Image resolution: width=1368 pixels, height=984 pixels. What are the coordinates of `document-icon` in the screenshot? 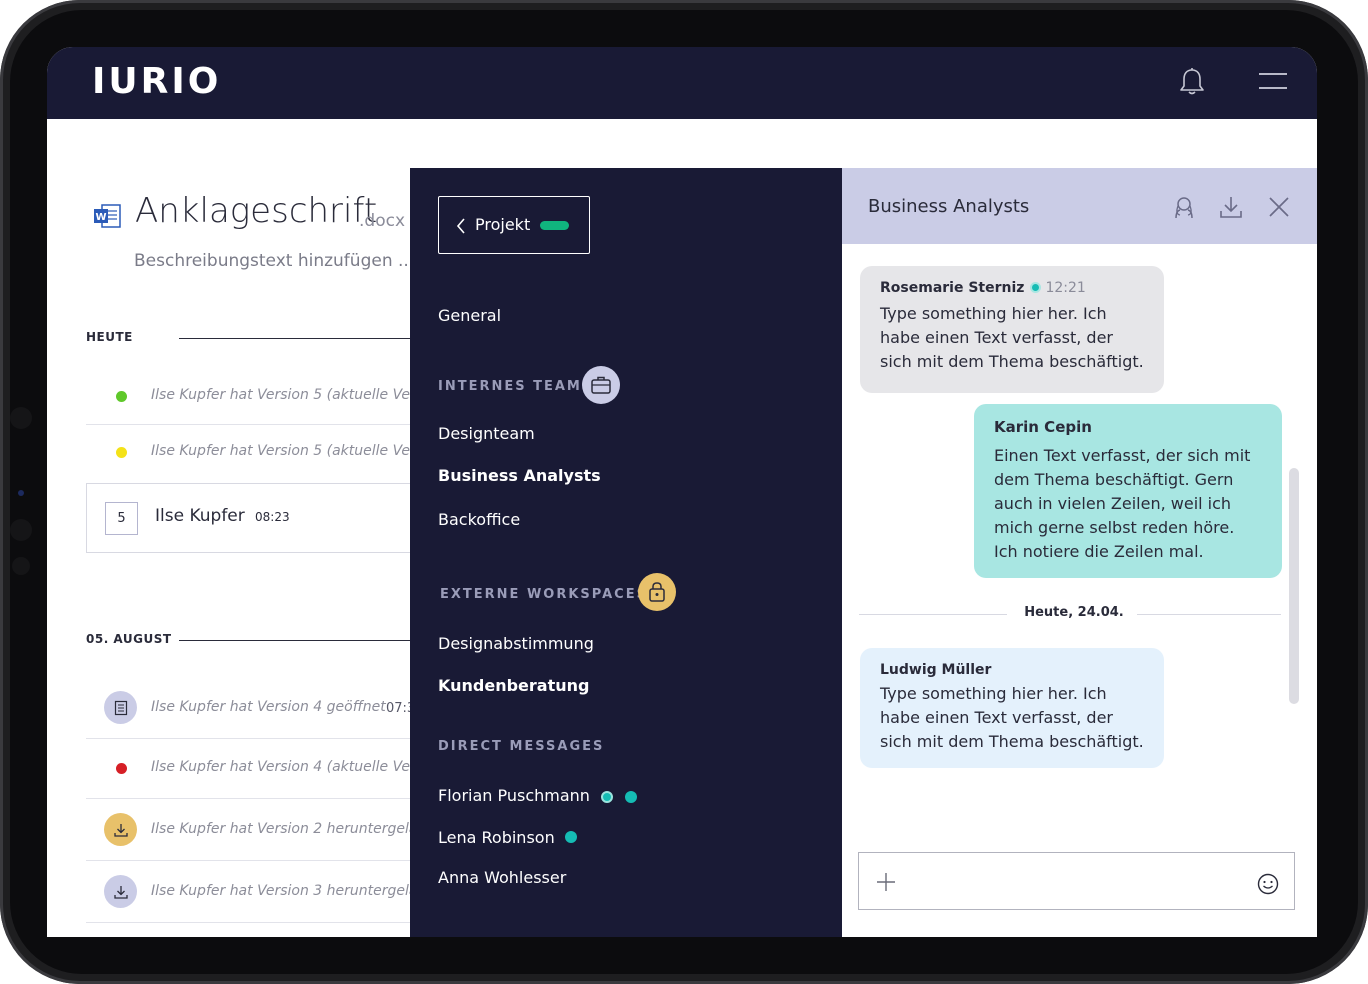 It's located at (120, 707).